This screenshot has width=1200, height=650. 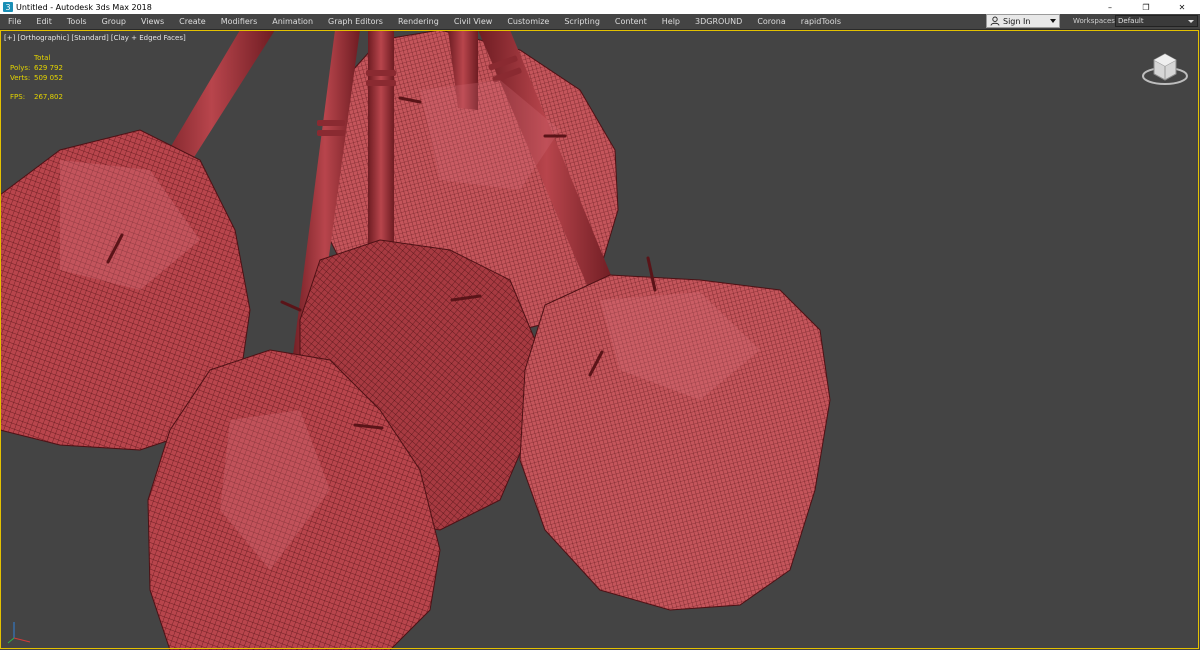 What do you see at coordinates (670, 21) in the screenshot?
I see `menu-help: Help` at bounding box center [670, 21].